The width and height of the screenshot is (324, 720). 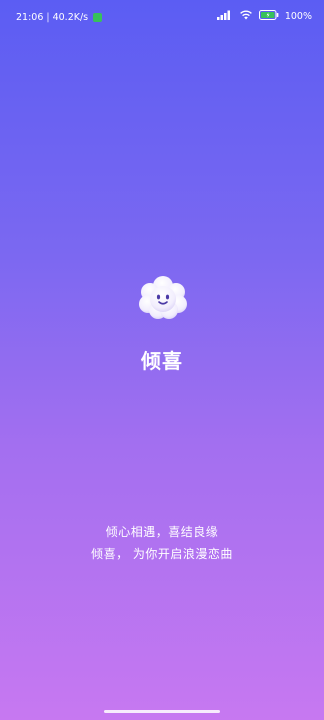 What do you see at coordinates (163, 297) in the screenshot?
I see `cloud-smile-icon` at bounding box center [163, 297].